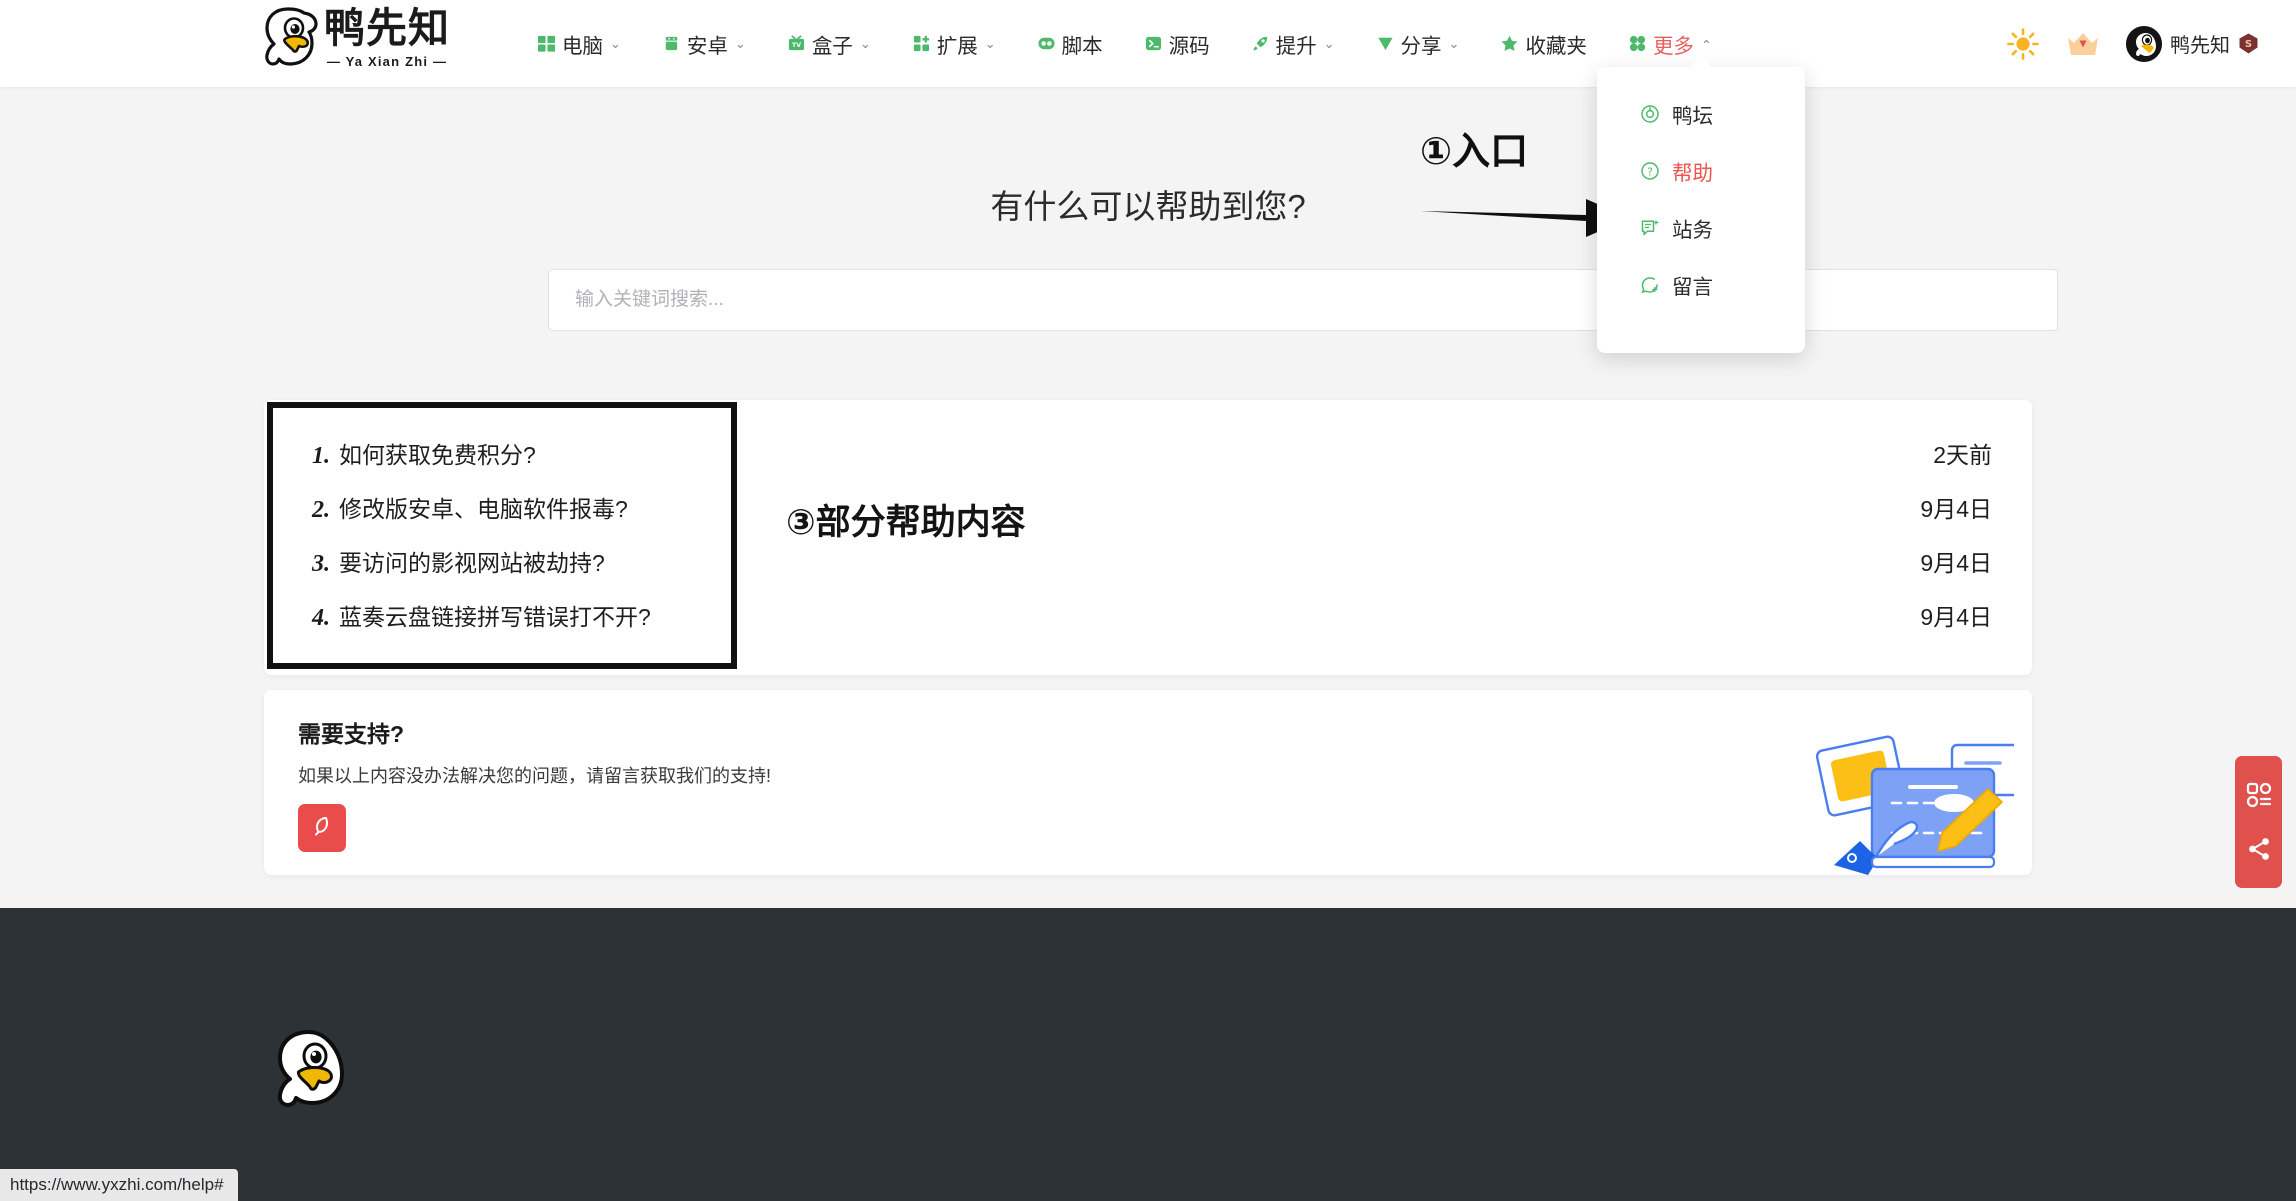  I want to click on duck-avatar-icon, so click(2144, 43).